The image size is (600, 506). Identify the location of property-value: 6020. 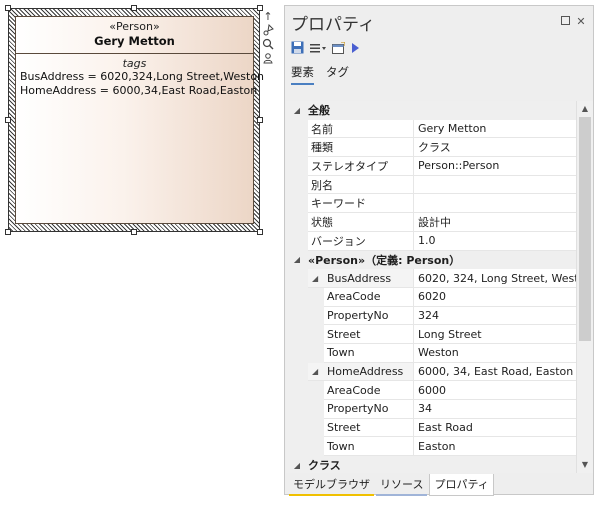
(495, 297).